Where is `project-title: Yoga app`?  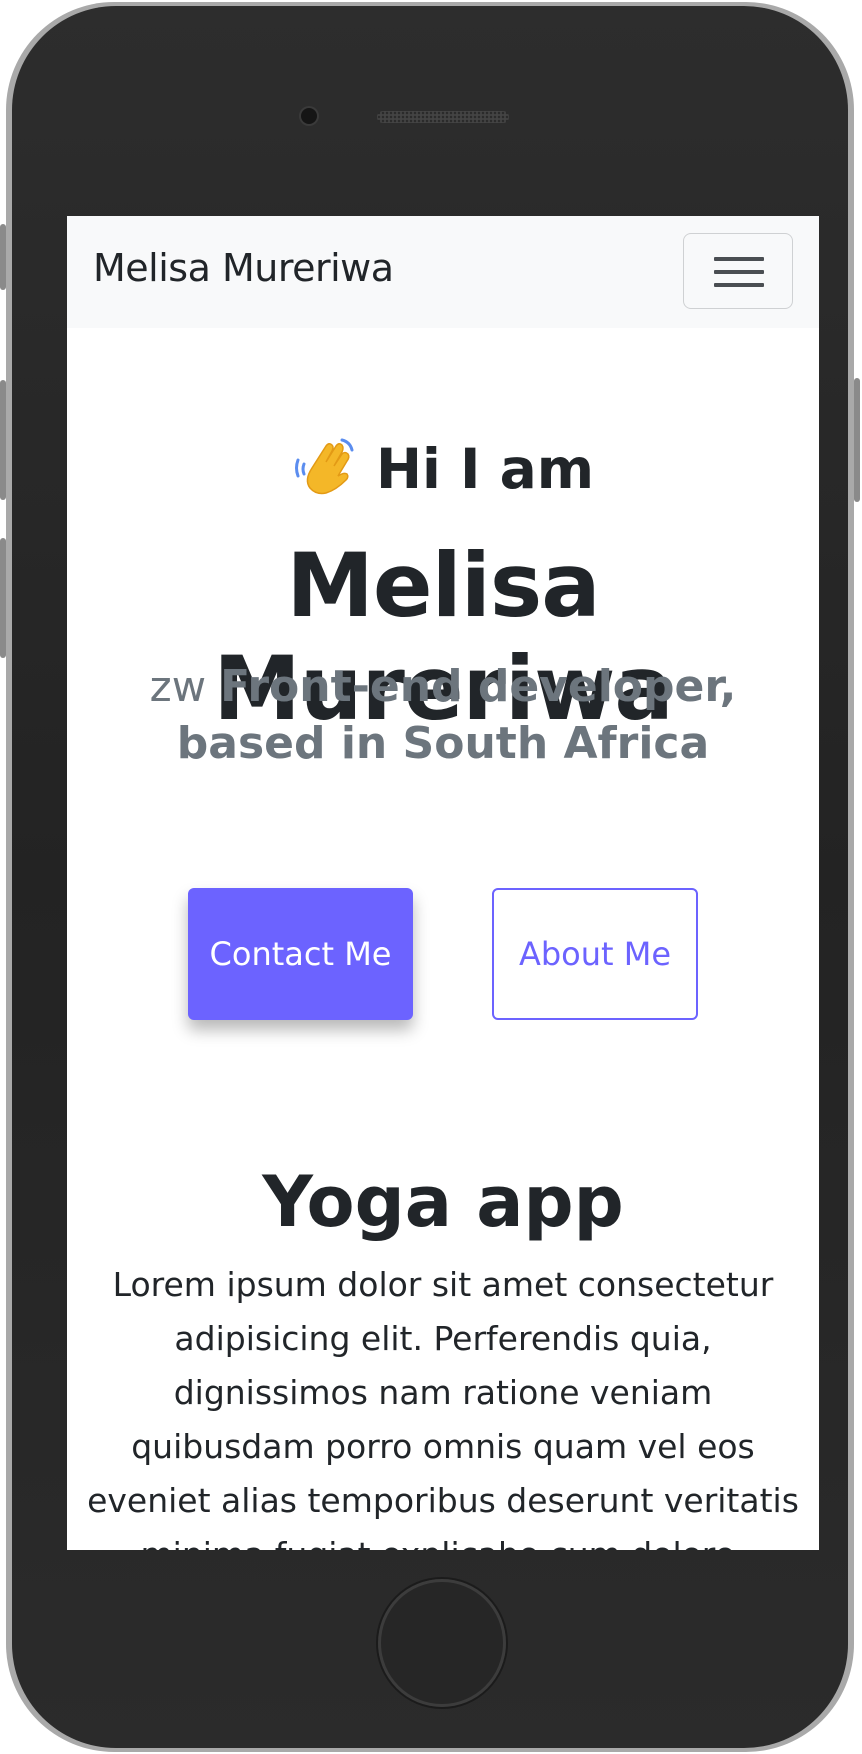
project-title: Yoga app is located at coordinates (443, 1202).